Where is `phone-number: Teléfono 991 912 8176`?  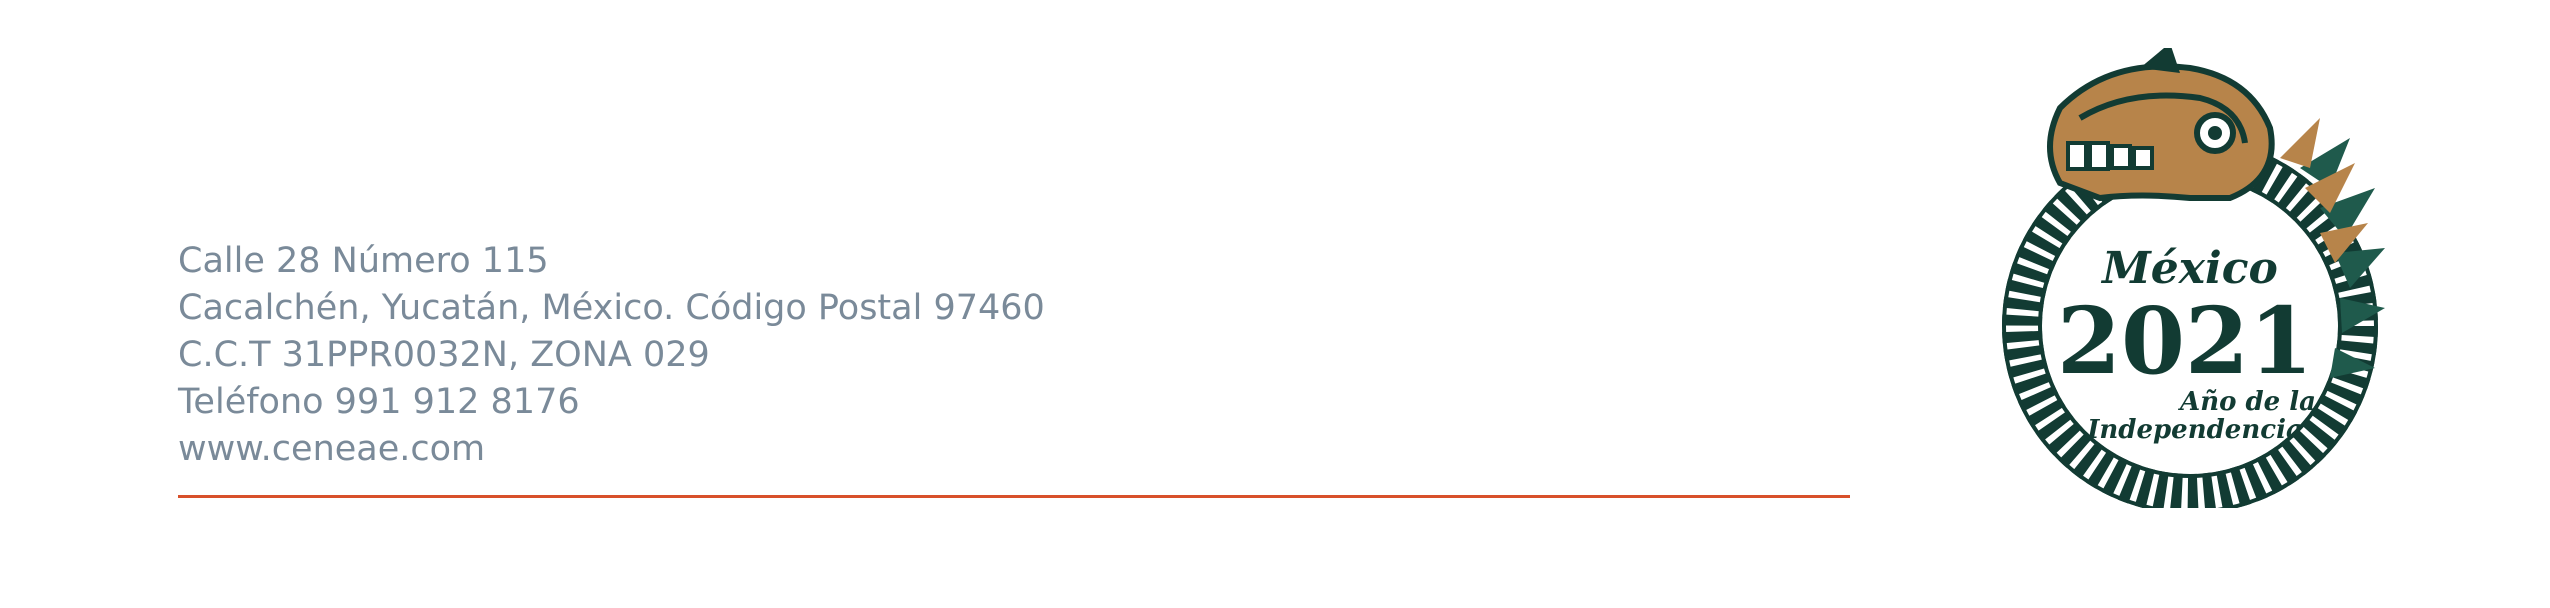 phone-number: Teléfono 991 912 8176 is located at coordinates (379, 402).